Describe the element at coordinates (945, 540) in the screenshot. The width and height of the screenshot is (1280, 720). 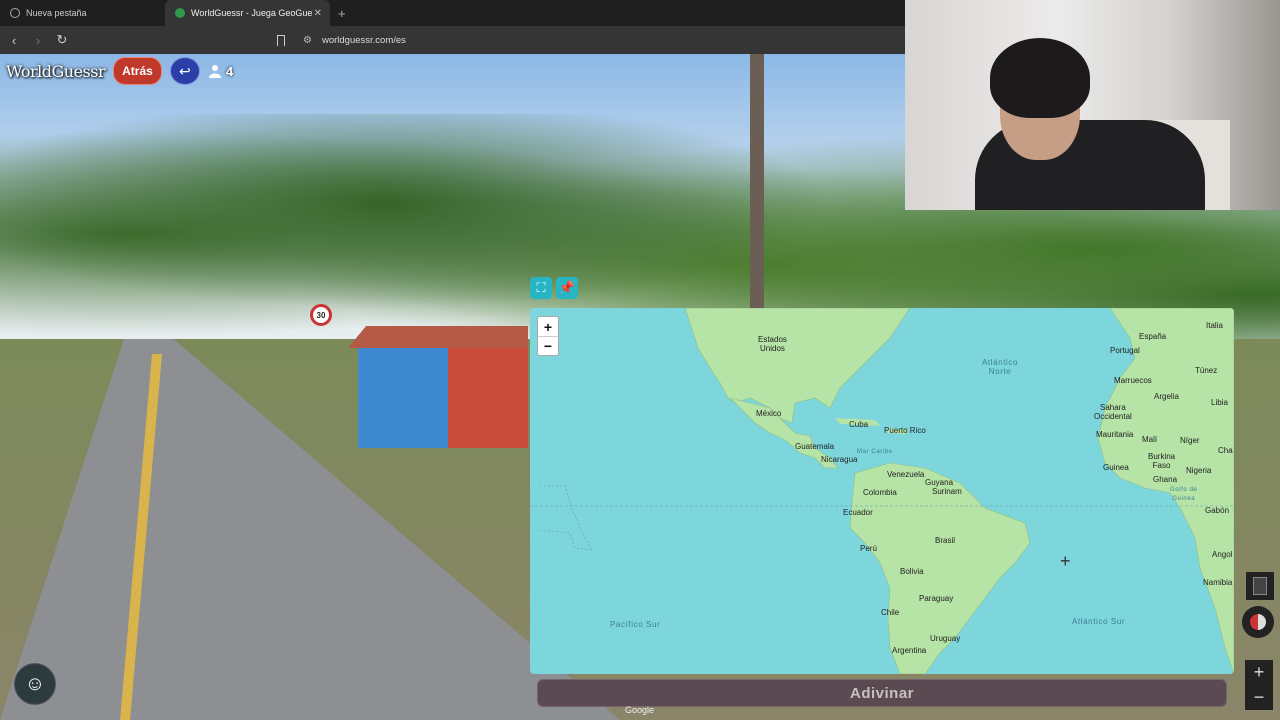
I see `map-label-brasil: Brasil` at that location.